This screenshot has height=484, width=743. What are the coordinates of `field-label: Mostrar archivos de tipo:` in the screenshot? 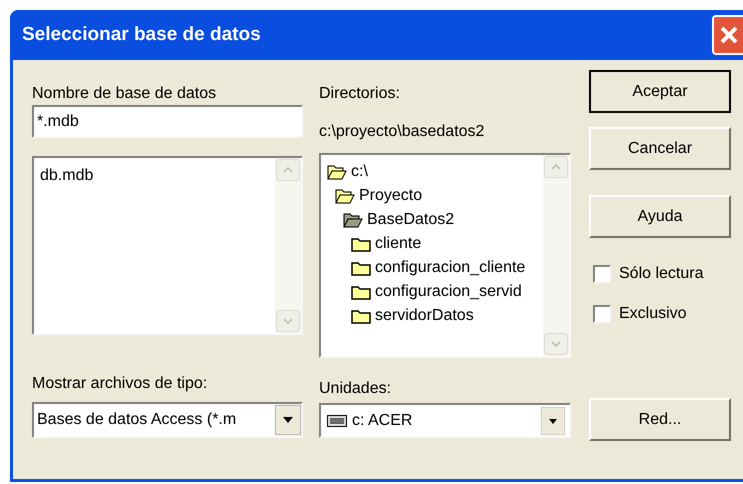 It's located at (120, 383).